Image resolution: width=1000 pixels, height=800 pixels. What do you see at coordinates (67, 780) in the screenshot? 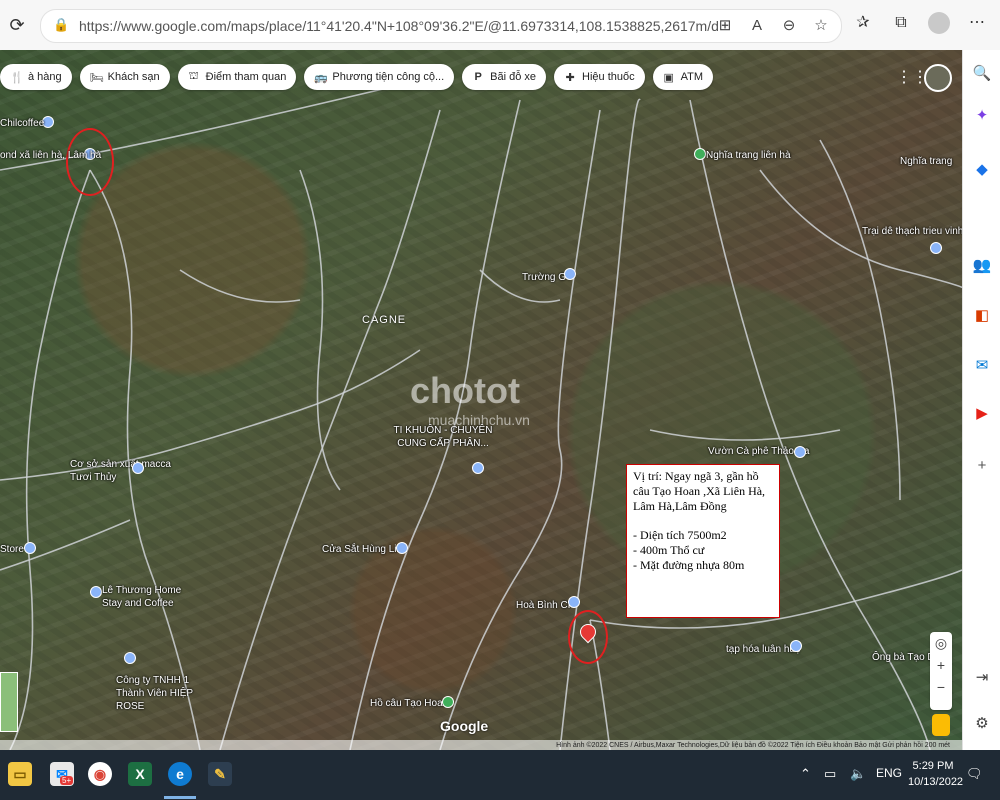
I see `notification-badge: 5+` at bounding box center [67, 780].